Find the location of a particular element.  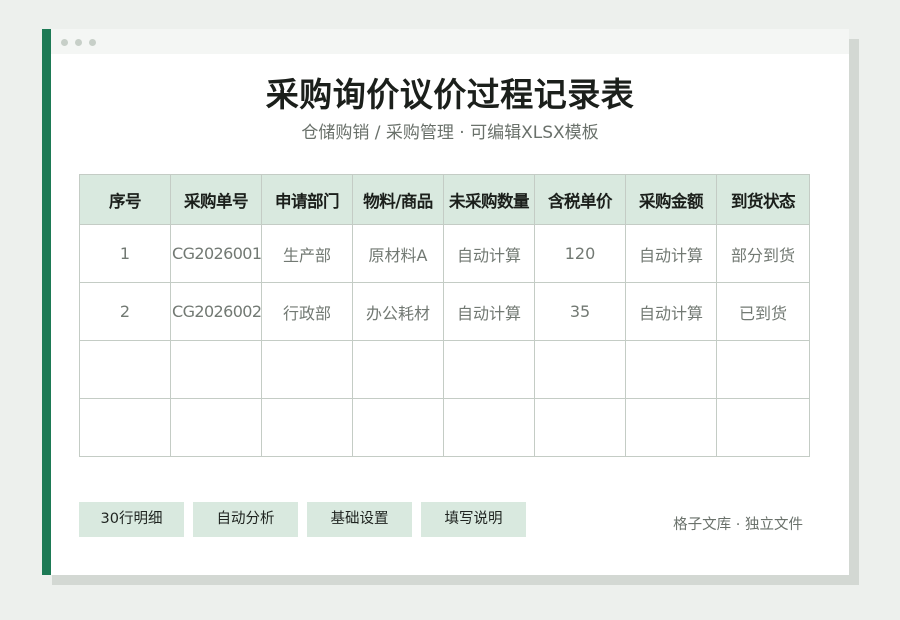

auto-analysis-button: 自动分析 is located at coordinates (245, 519).